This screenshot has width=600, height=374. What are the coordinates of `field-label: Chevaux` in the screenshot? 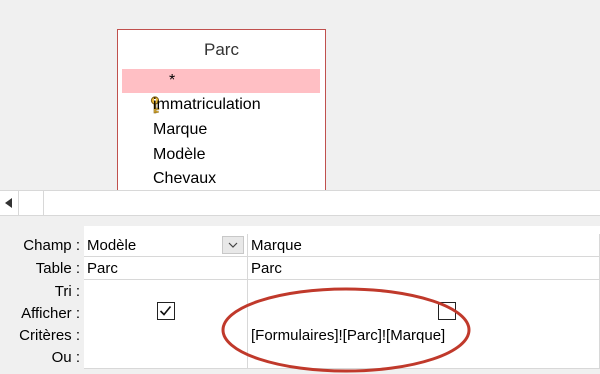 It's located at (185, 178).